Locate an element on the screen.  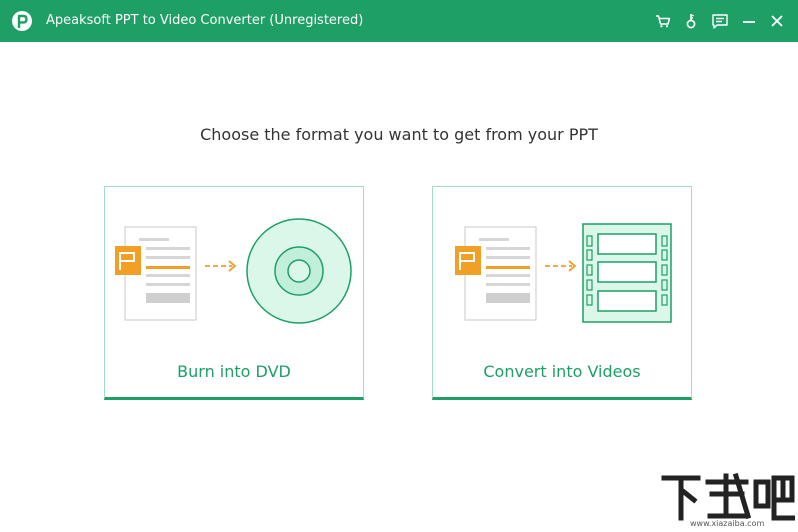
burn-dvd-option: Burn into DVD is located at coordinates (234, 293).